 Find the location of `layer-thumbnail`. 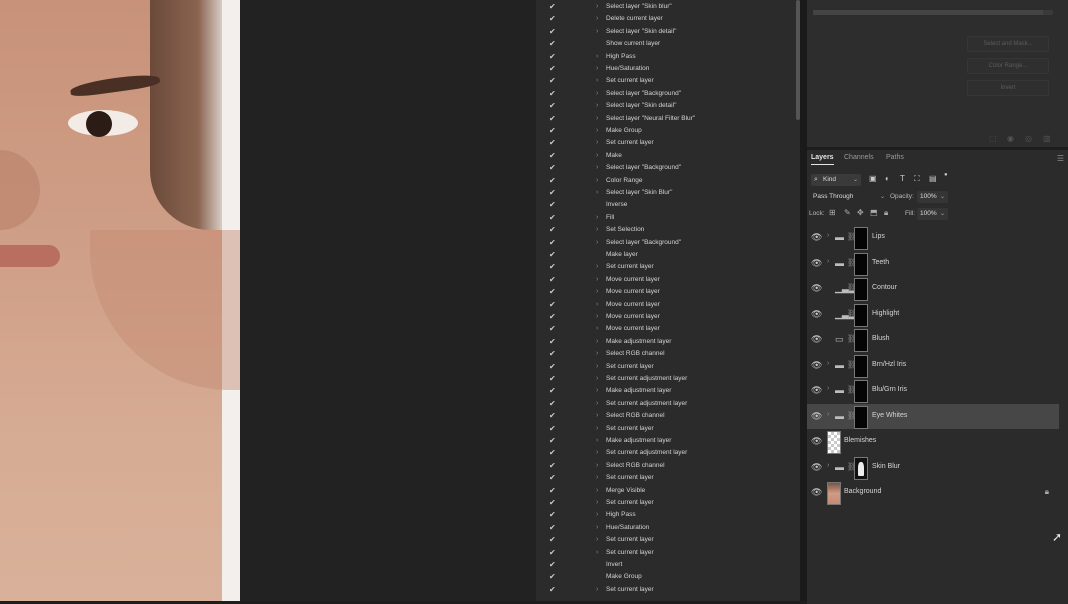

layer-thumbnail is located at coordinates (834, 442).